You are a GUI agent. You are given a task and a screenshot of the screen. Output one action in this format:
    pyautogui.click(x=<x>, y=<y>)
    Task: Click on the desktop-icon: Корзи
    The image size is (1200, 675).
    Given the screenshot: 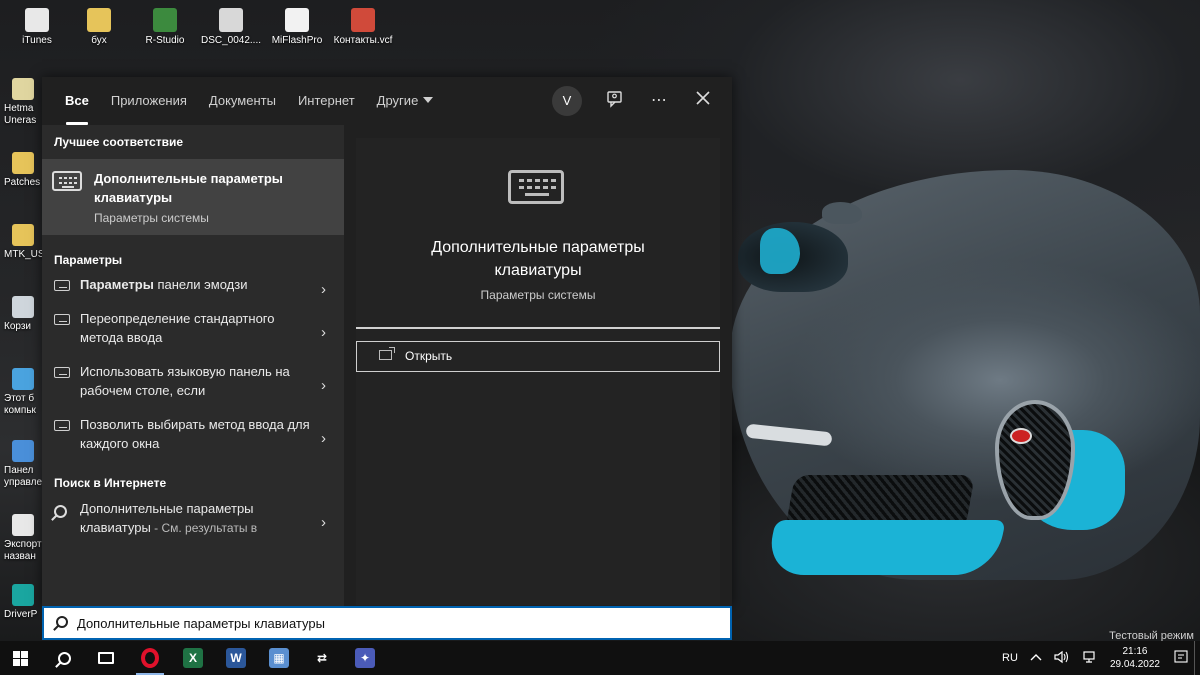 What is the action you would take?
    pyautogui.click(x=22, y=314)
    